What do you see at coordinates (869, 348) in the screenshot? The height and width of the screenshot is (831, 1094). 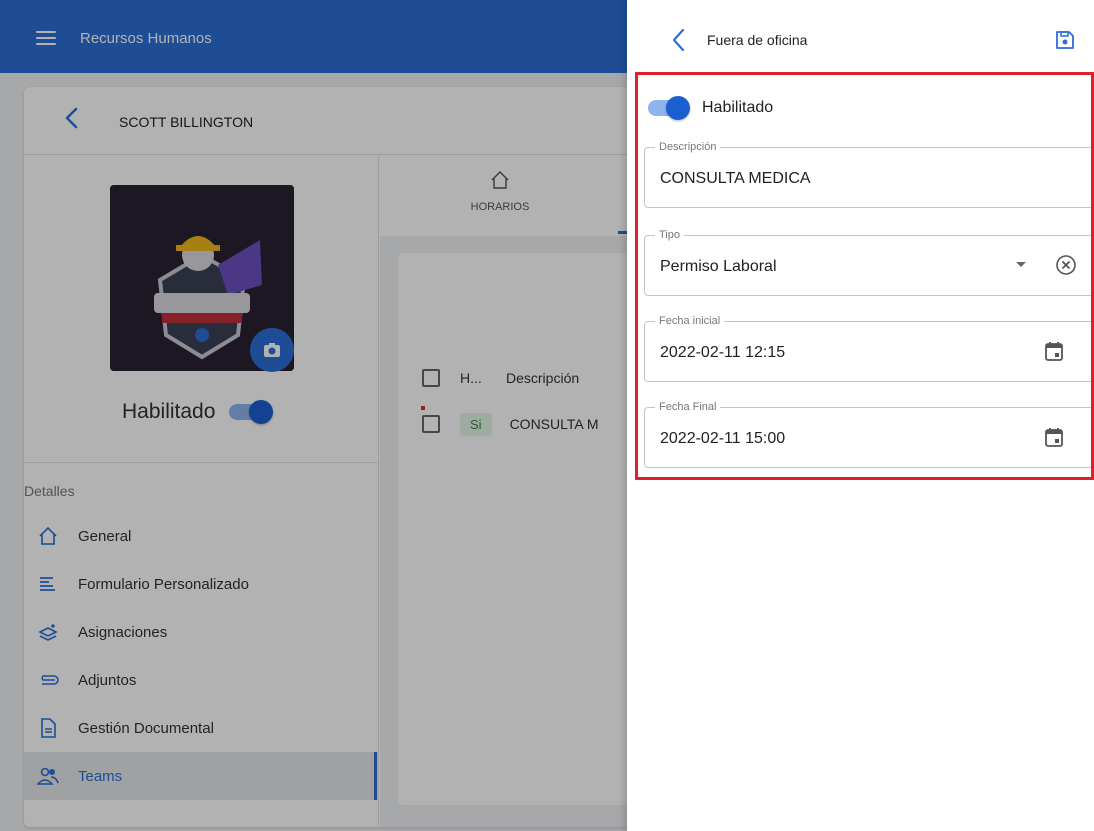 I see `start-date-field: Fecha inicial 2022-02-11 12:15` at bounding box center [869, 348].